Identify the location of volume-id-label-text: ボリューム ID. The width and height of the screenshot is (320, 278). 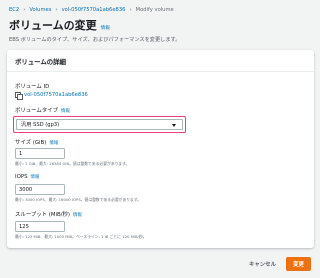
(32, 87).